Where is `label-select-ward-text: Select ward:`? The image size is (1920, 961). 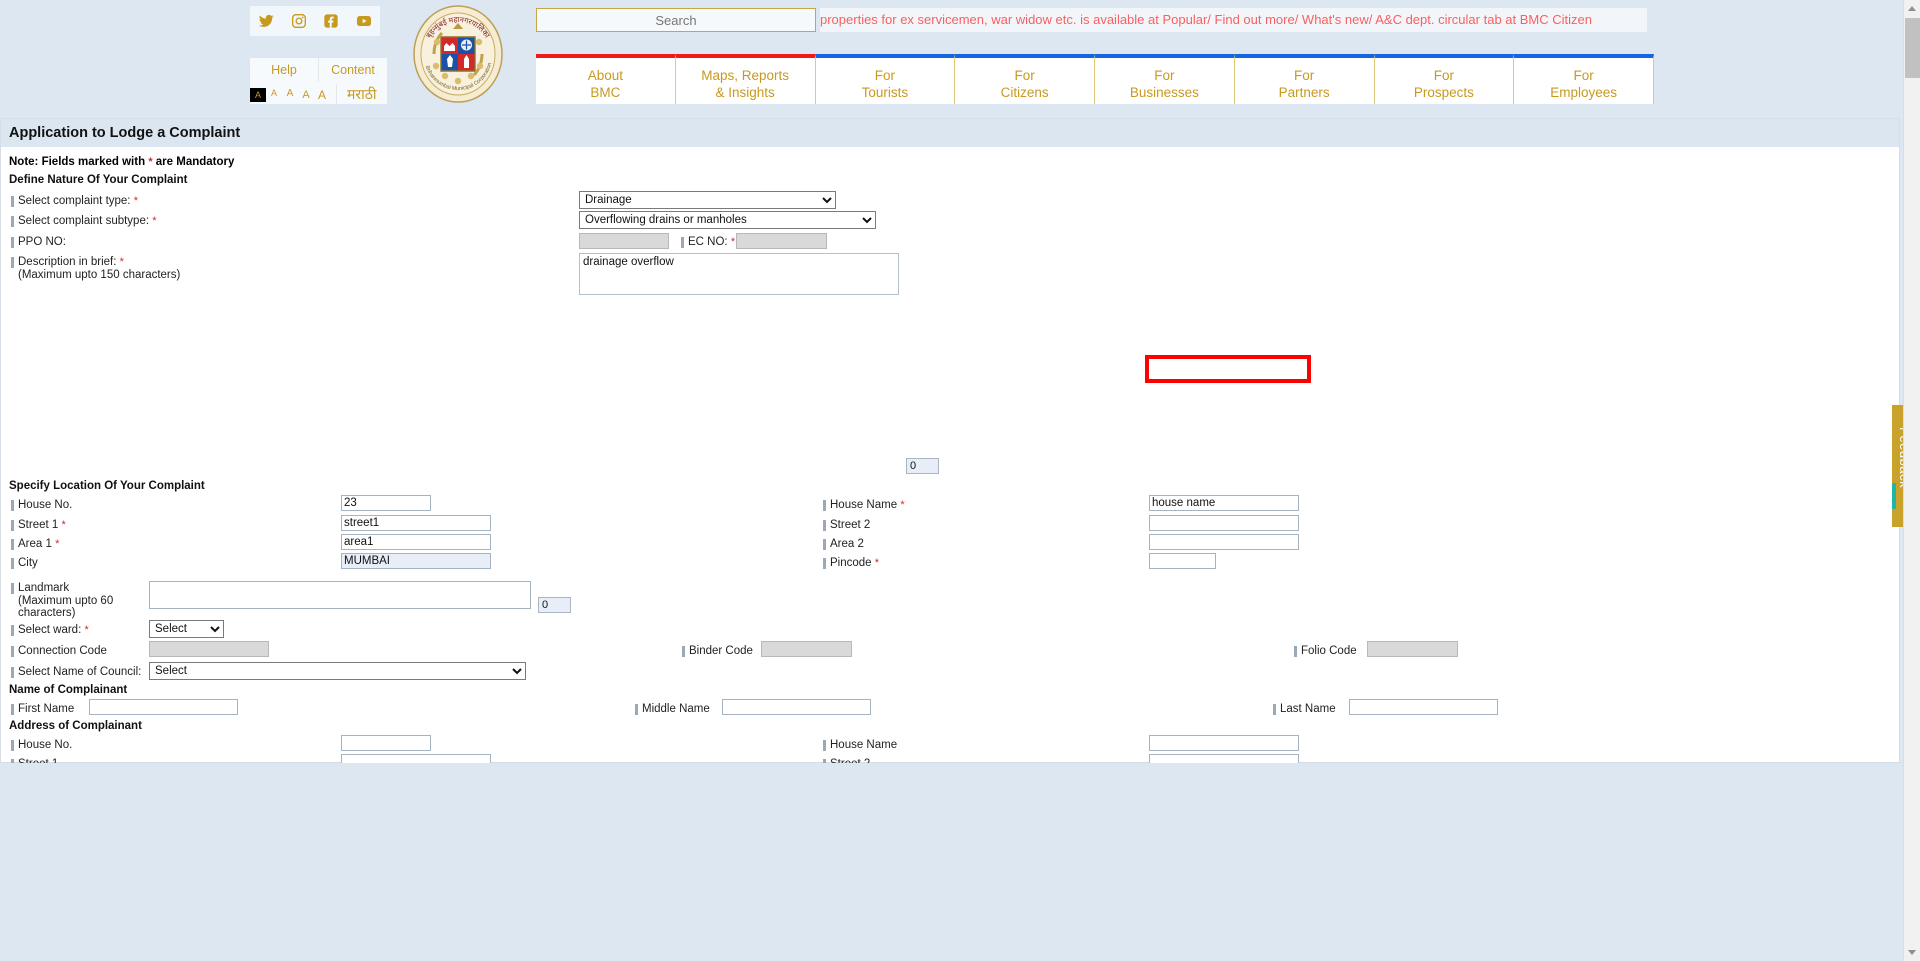 label-select-ward-text: Select ward: is located at coordinates (50, 630).